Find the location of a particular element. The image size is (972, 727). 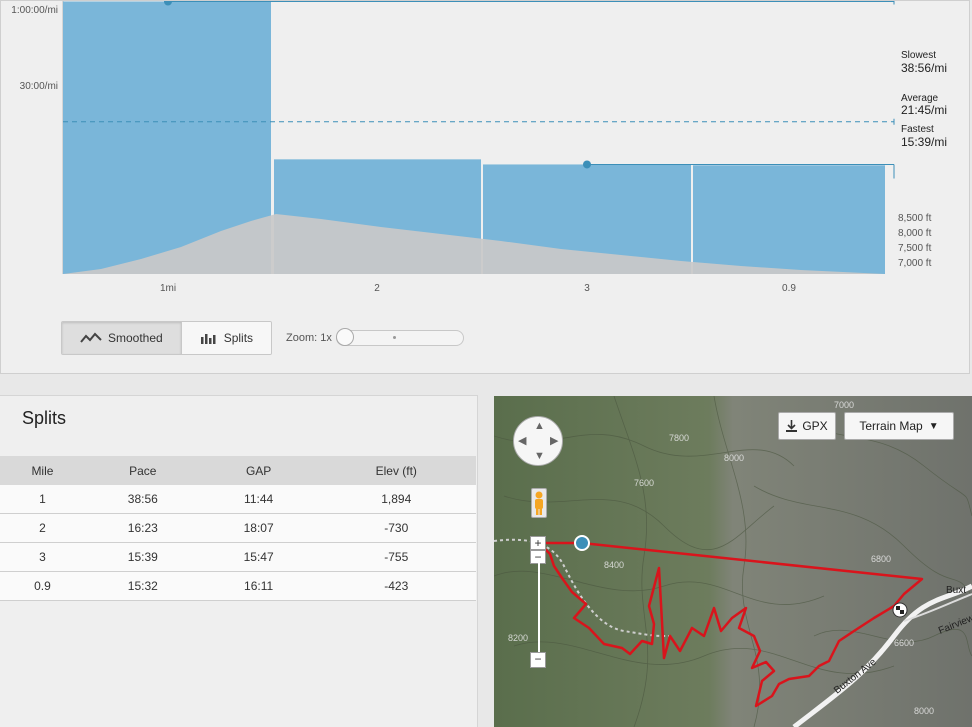

average-value: 21:45/mi is located at coordinates (924, 110).